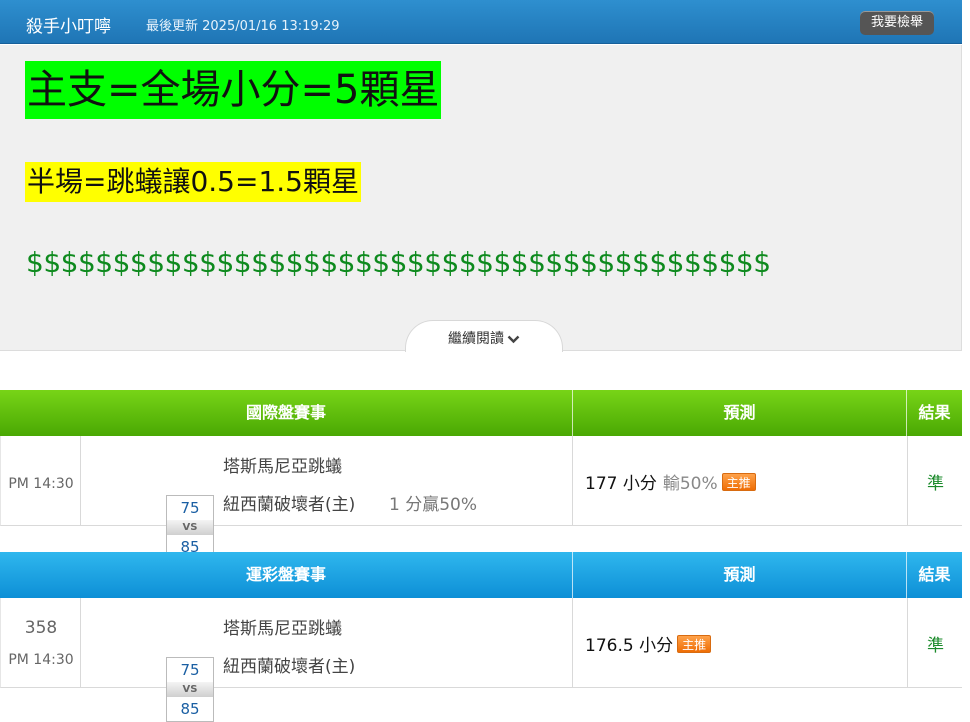 This screenshot has height=722, width=970. I want to click on prediction-outcome: 輸50%, so click(690, 484).